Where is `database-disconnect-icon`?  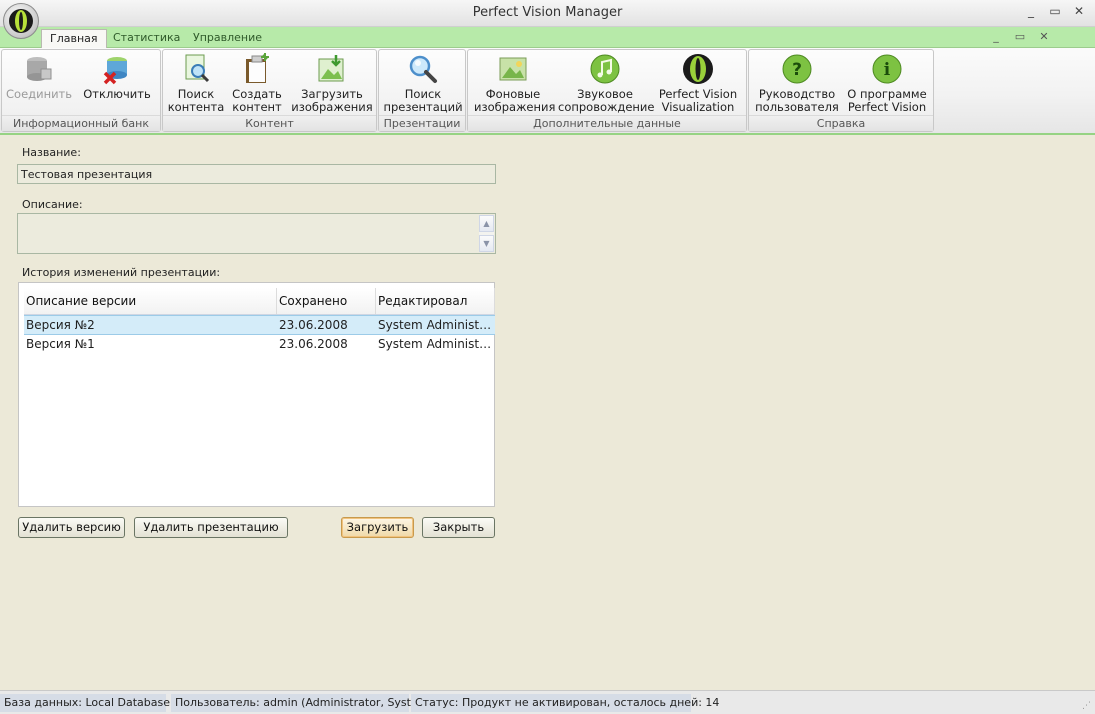
database-disconnect-icon is located at coordinates (115, 71).